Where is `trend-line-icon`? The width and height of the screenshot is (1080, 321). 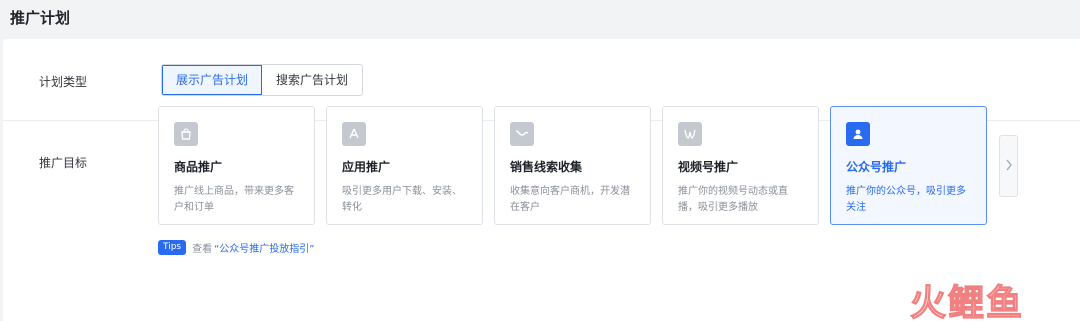
trend-line-icon is located at coordinates (522, 134).